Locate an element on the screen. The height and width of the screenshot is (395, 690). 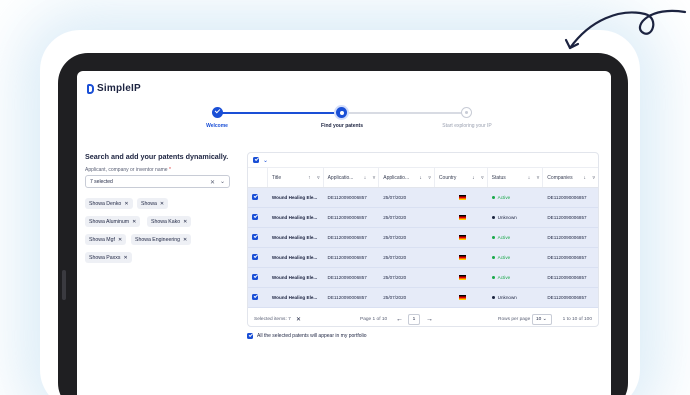
range-label: 1 to 10 of 100 is located at coordinates (577, 319).